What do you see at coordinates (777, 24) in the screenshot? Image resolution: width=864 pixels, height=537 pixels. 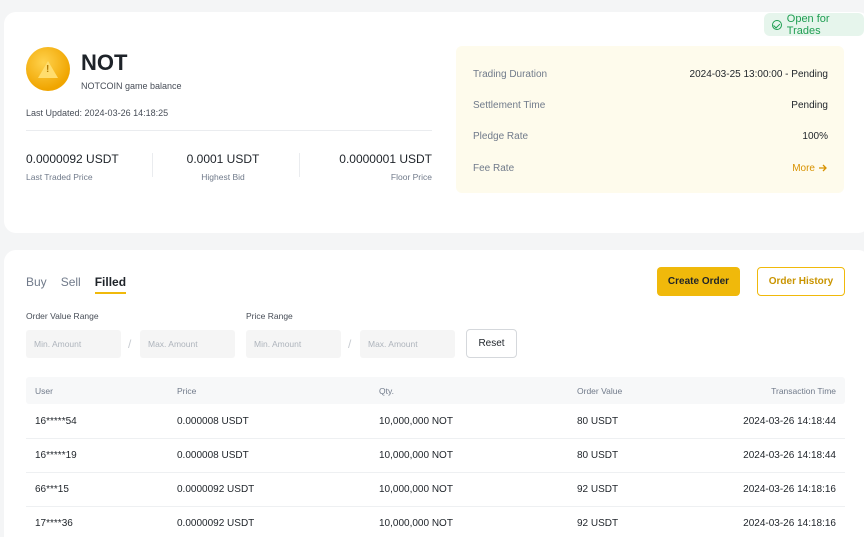 I see `check-circle-icon` at bounding box center [777, 24].